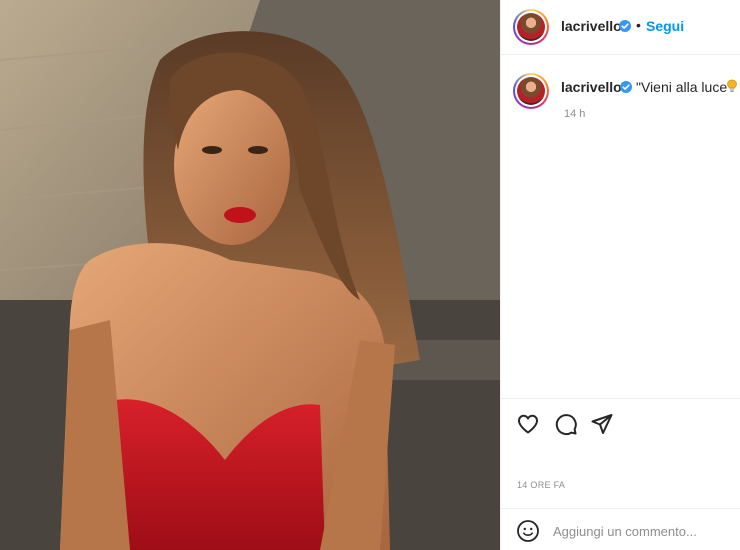  What do you see at coordinates (531, 91) in the screenshot?
I see `comment-avatar` at bounding box center [531, 91].